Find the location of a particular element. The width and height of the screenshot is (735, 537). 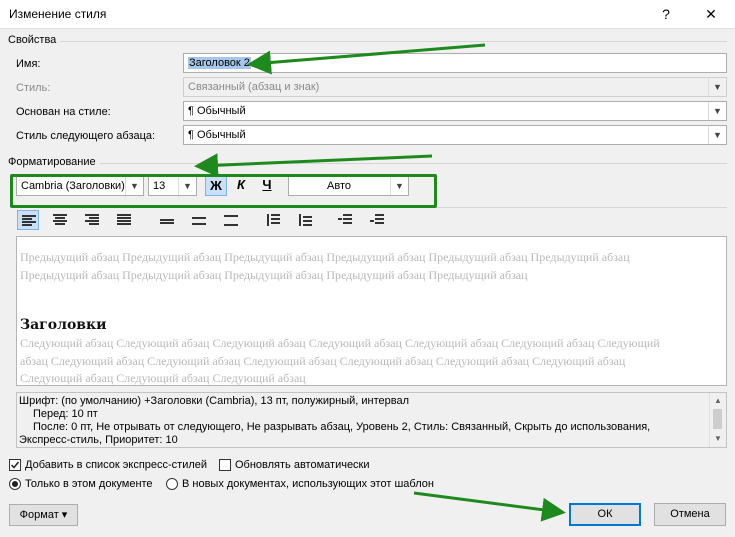

arrow-to-formatting is located at coordinates (313, 165).